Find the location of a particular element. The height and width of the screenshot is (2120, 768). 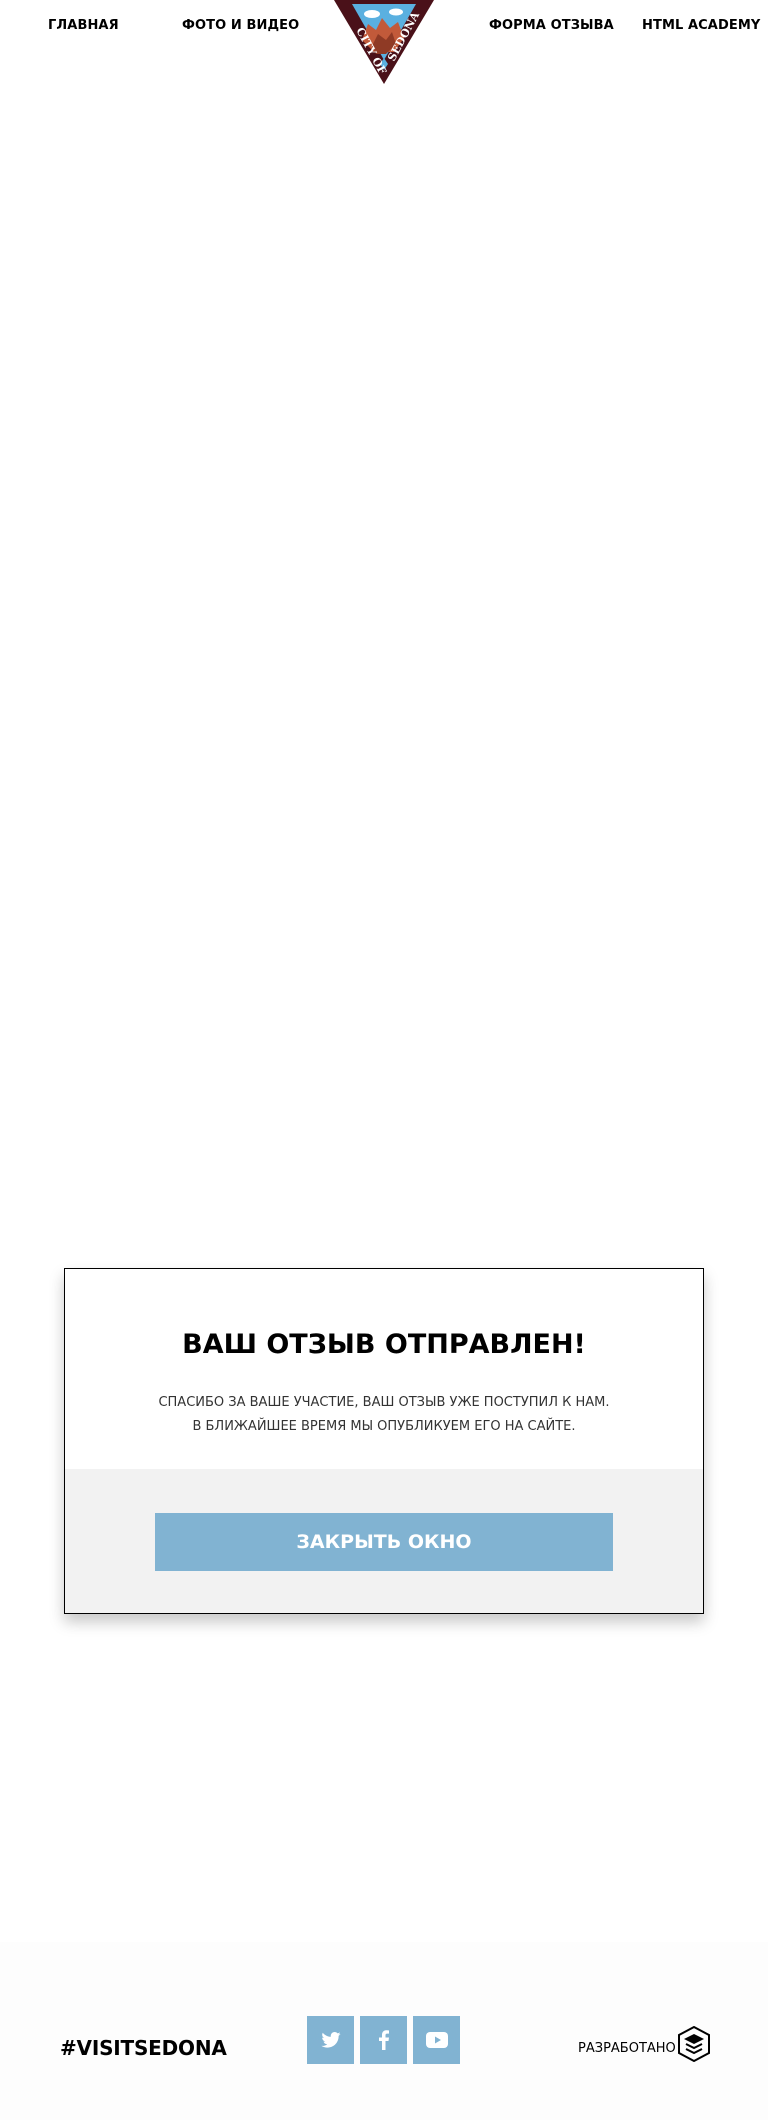

developed-by-label: РАЗРАБОТАНО is located at coordinates (627, 2048).